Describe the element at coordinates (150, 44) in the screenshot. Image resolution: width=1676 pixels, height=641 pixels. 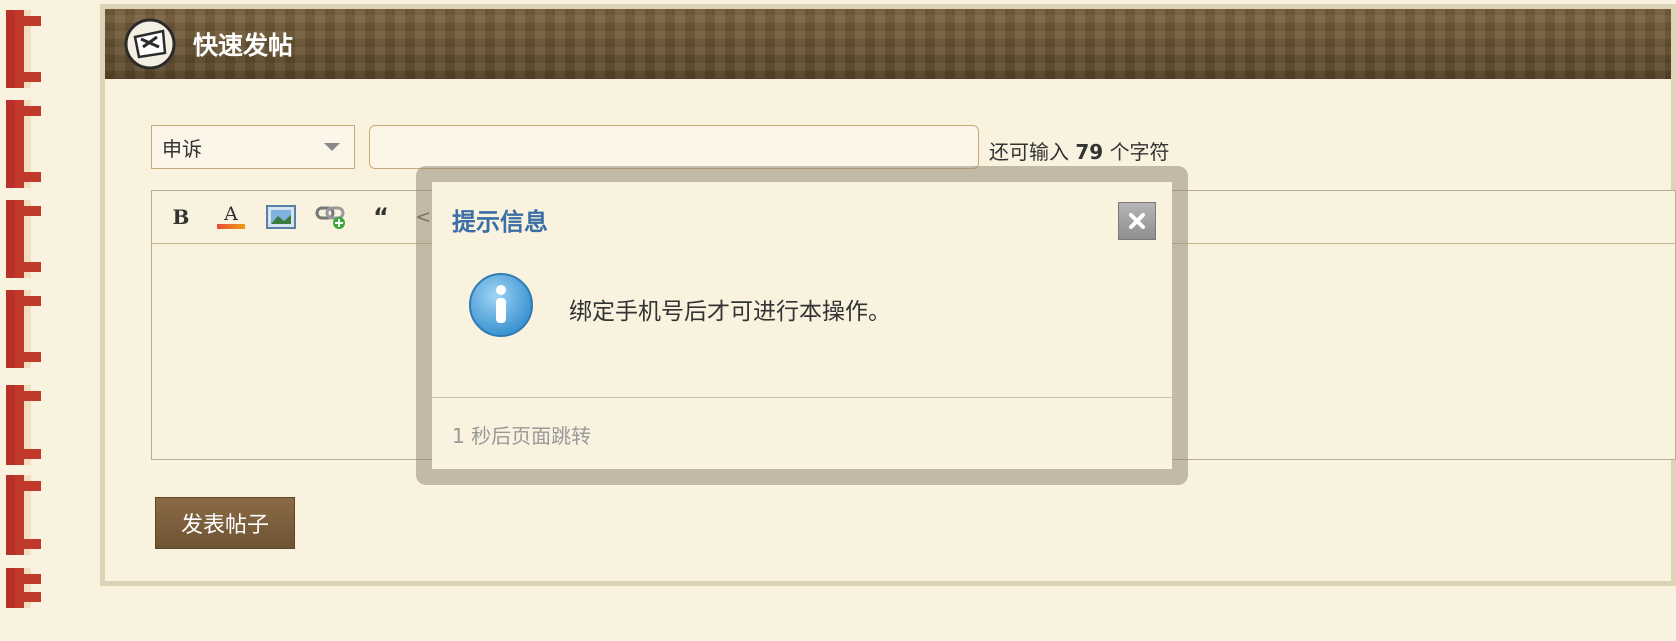
I see `forum-post-icon` at that location.